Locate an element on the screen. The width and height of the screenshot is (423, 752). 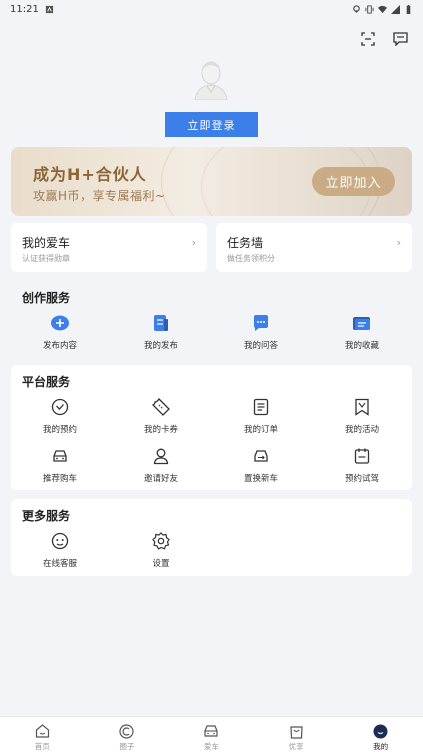
battery-icon is located at coordinates (408, 9).